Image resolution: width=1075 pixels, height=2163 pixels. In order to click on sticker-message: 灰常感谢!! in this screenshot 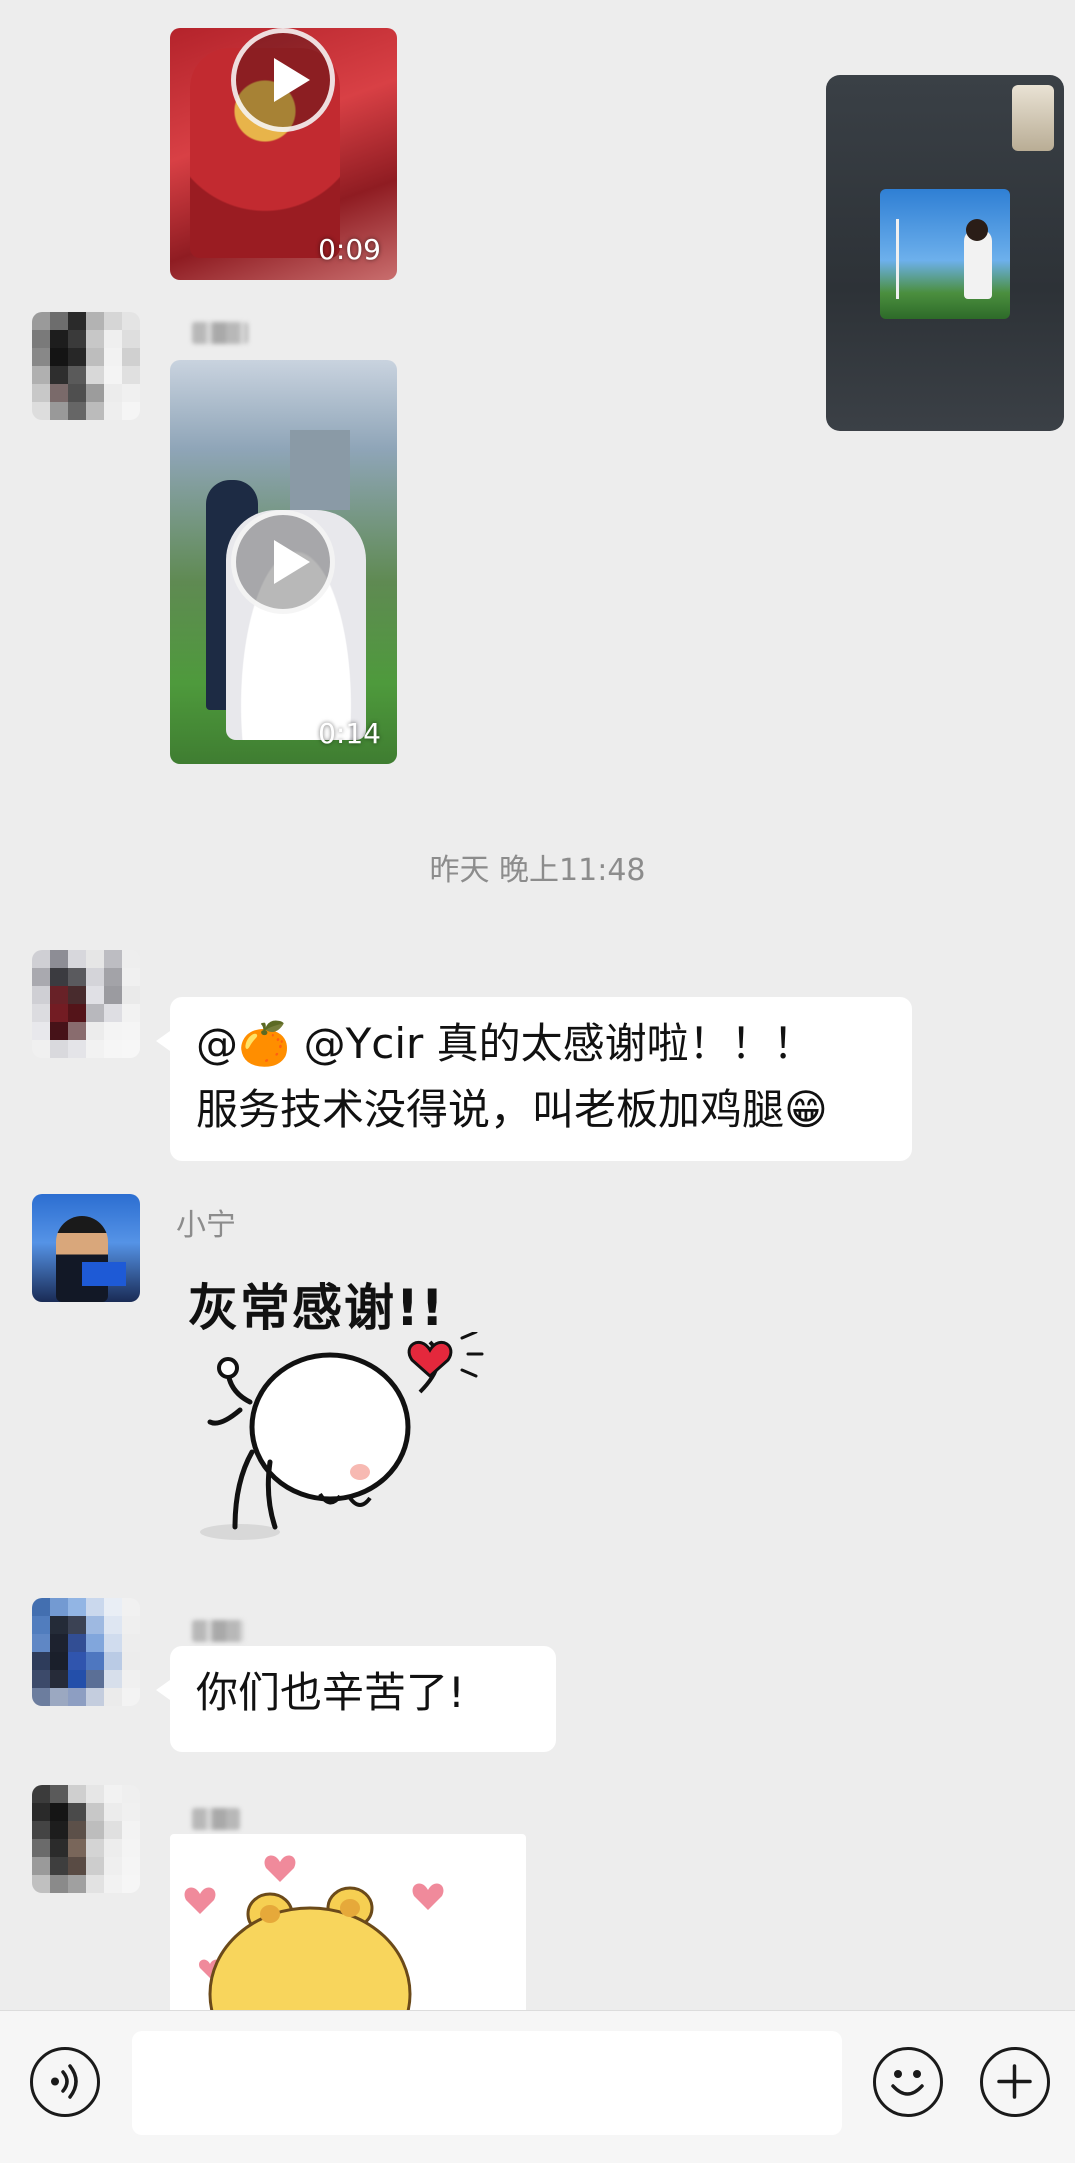, I will do `click(340, 1407)`.